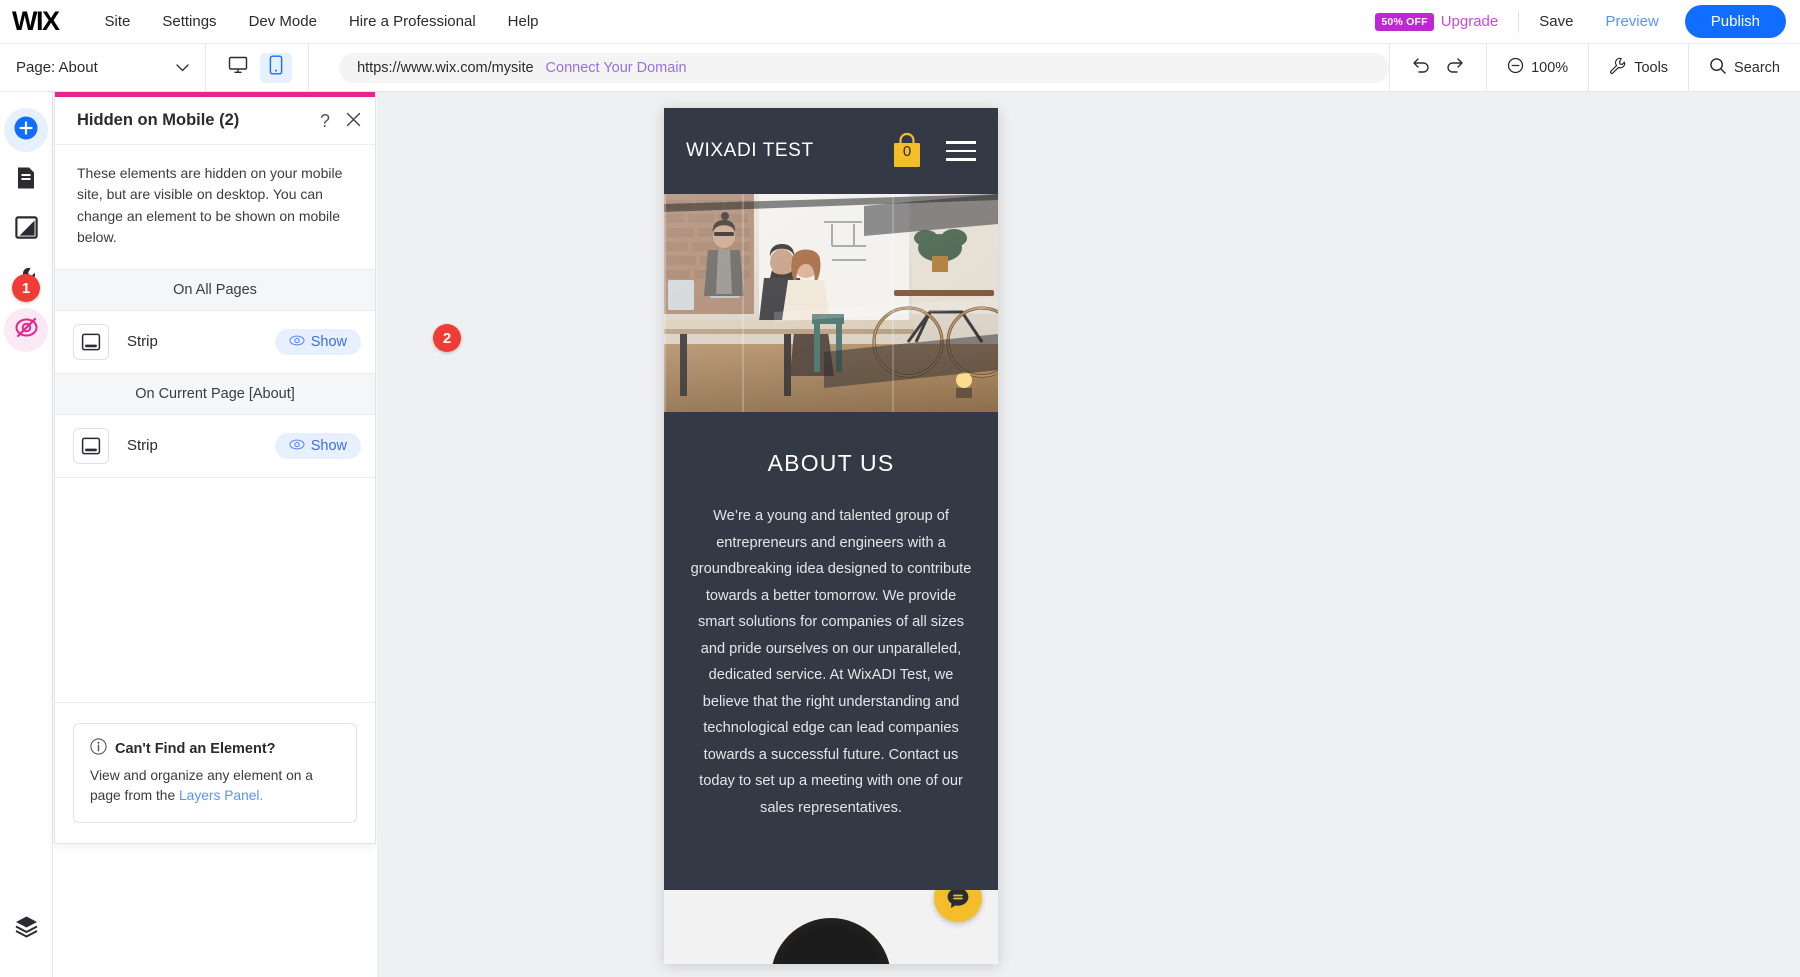 The image size is (1800, 977). Describe the element at coordinates (1455, 67) in the screenshot. I see `redo-icon` at that location.